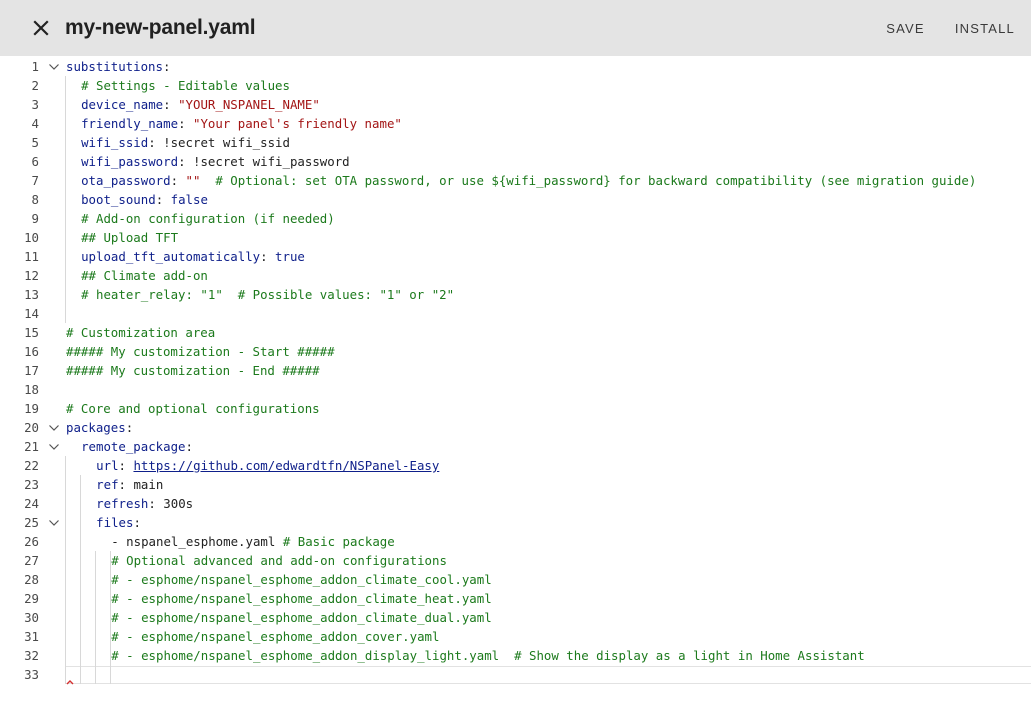 The image size is (1031, 706). I want to click on line-number: 24, so click(31, 503).